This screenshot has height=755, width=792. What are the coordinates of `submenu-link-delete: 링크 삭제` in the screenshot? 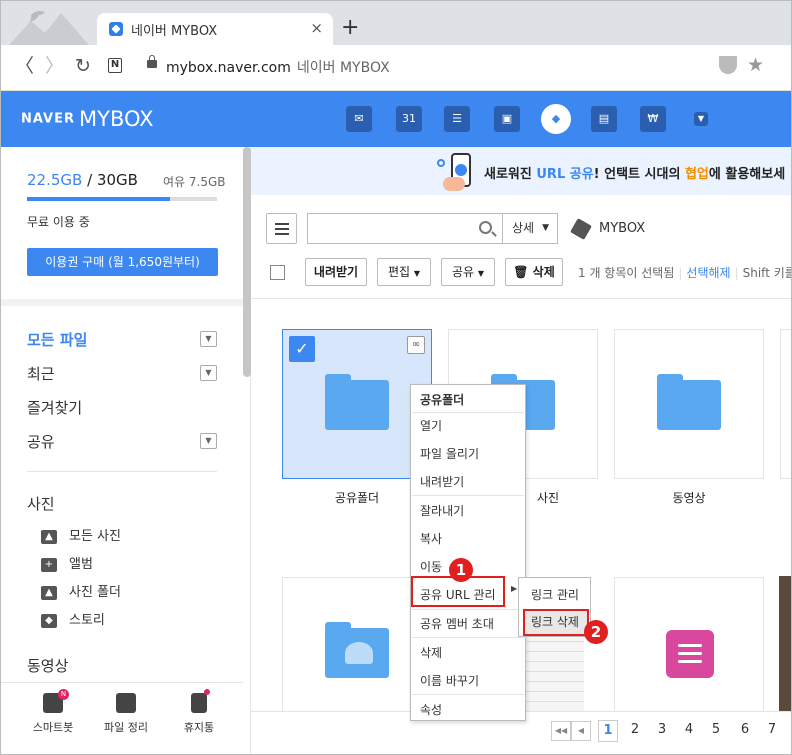 It's located at (556, 622).